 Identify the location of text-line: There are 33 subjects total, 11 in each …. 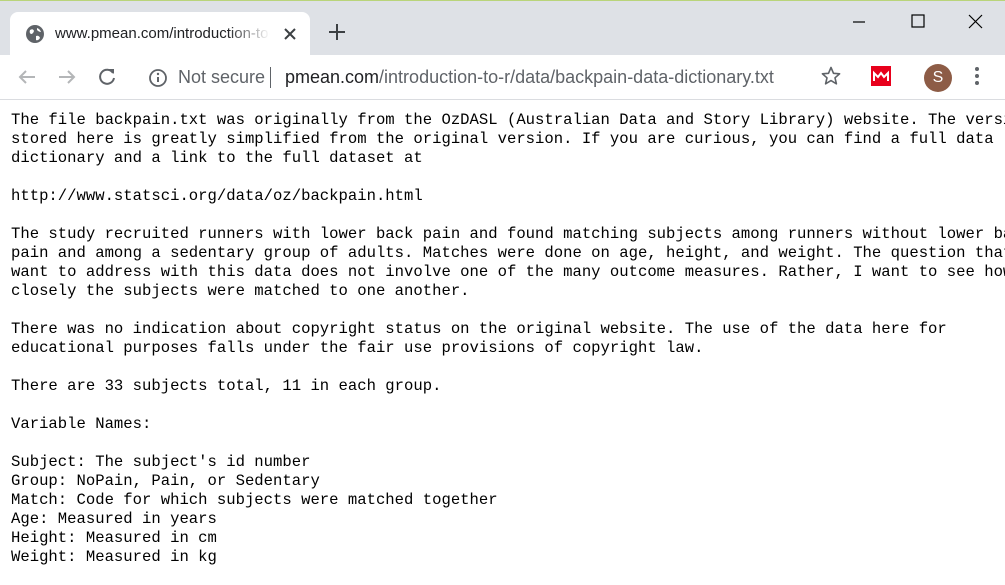
(226, 386).